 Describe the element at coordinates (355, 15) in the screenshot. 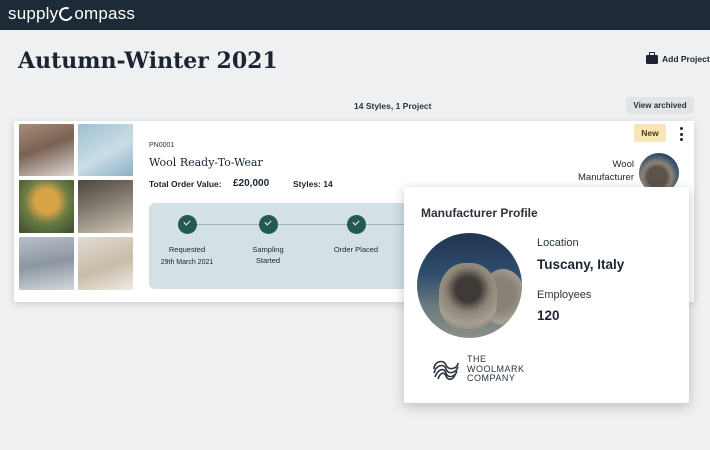

I see `top-navigation-bar: supply ompass` at that location.